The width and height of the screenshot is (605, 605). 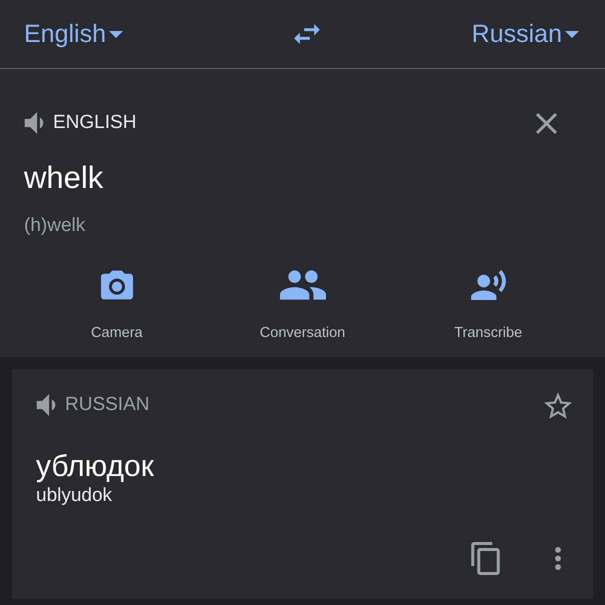 I want to click on swap-arrows-icon, so click(x=307, y=34).